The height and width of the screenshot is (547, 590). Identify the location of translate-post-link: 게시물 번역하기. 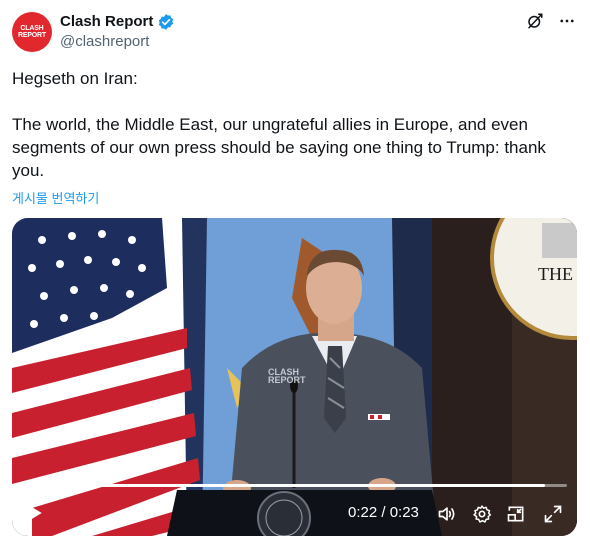
(55, 197).